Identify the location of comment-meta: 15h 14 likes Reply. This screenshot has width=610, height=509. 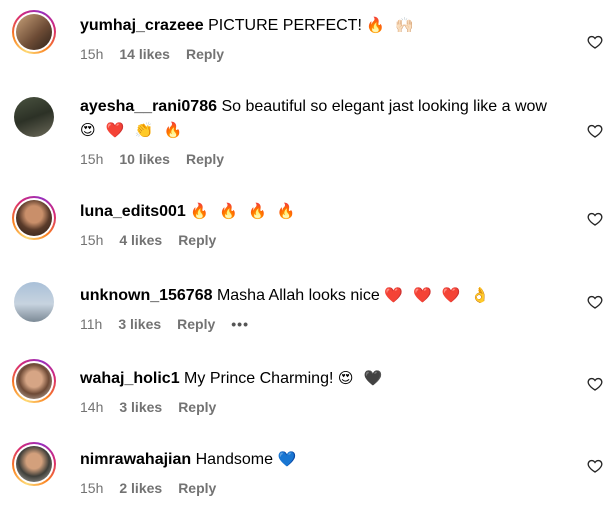
(315, 54).